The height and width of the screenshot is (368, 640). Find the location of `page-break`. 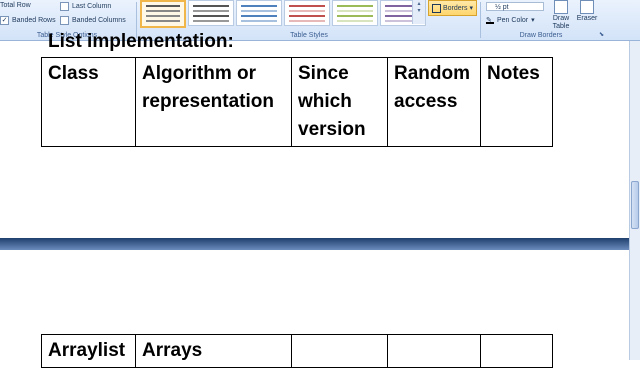

page-break is located at coordinates (315, 244).